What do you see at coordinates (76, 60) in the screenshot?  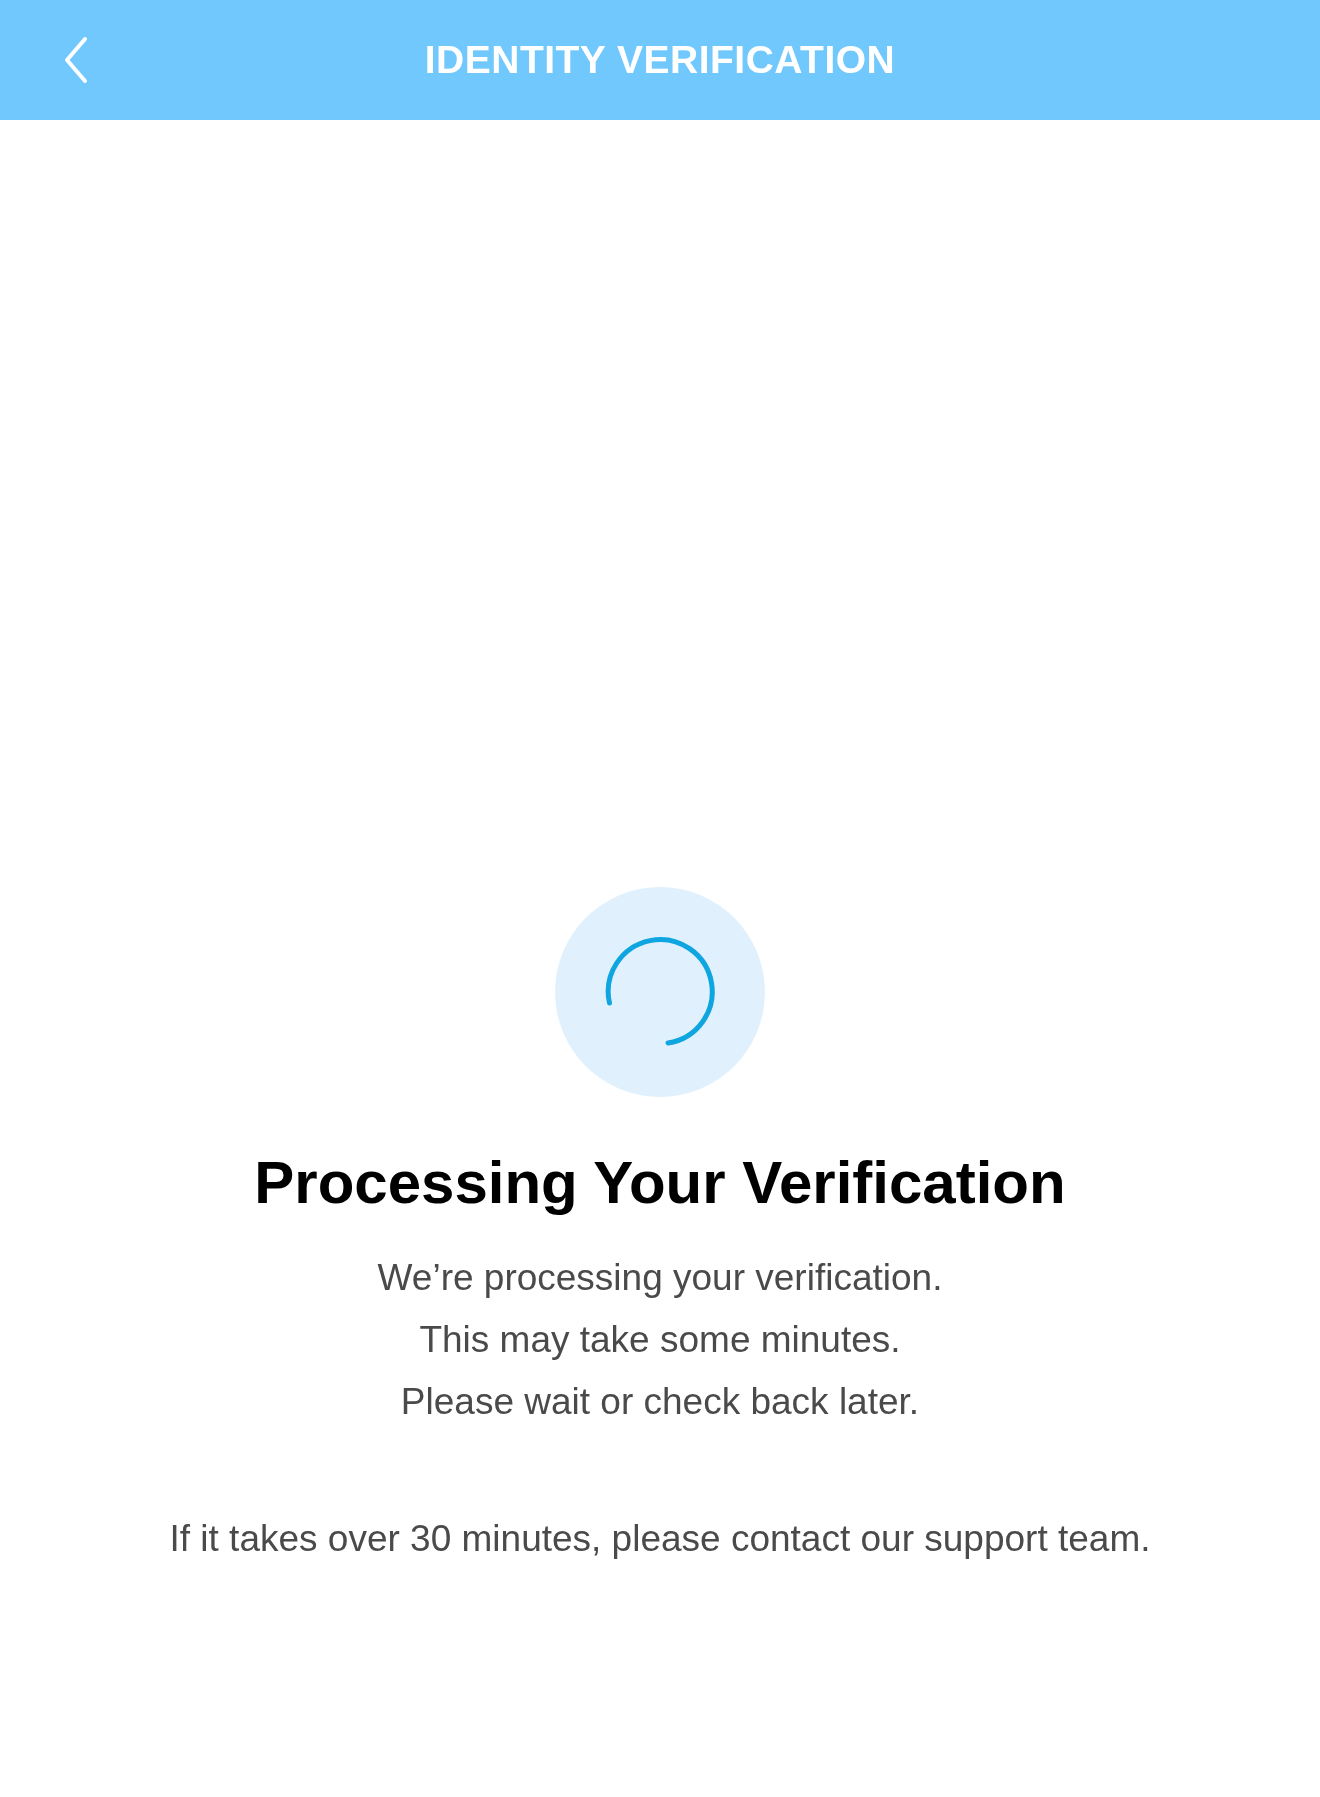 I see `back-icon` at bounding box center [76, 60].